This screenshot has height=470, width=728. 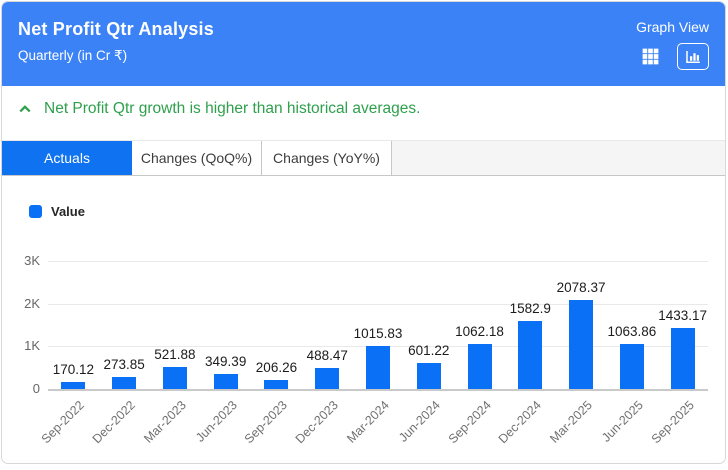 I want to click on bar-value-label: 488.47, so click(x=327, y=356).